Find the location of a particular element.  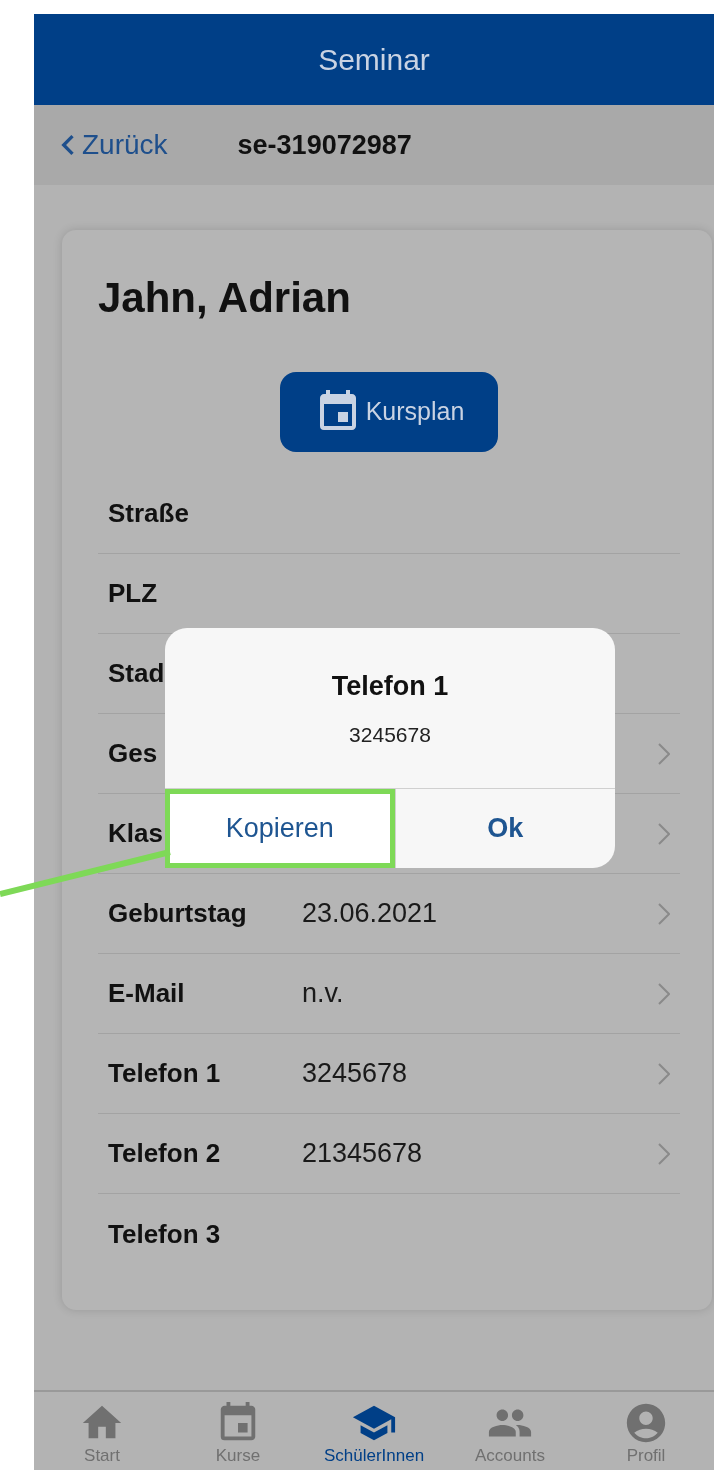

field-label: Telefon 2 is located at coordinates (164, 1153).